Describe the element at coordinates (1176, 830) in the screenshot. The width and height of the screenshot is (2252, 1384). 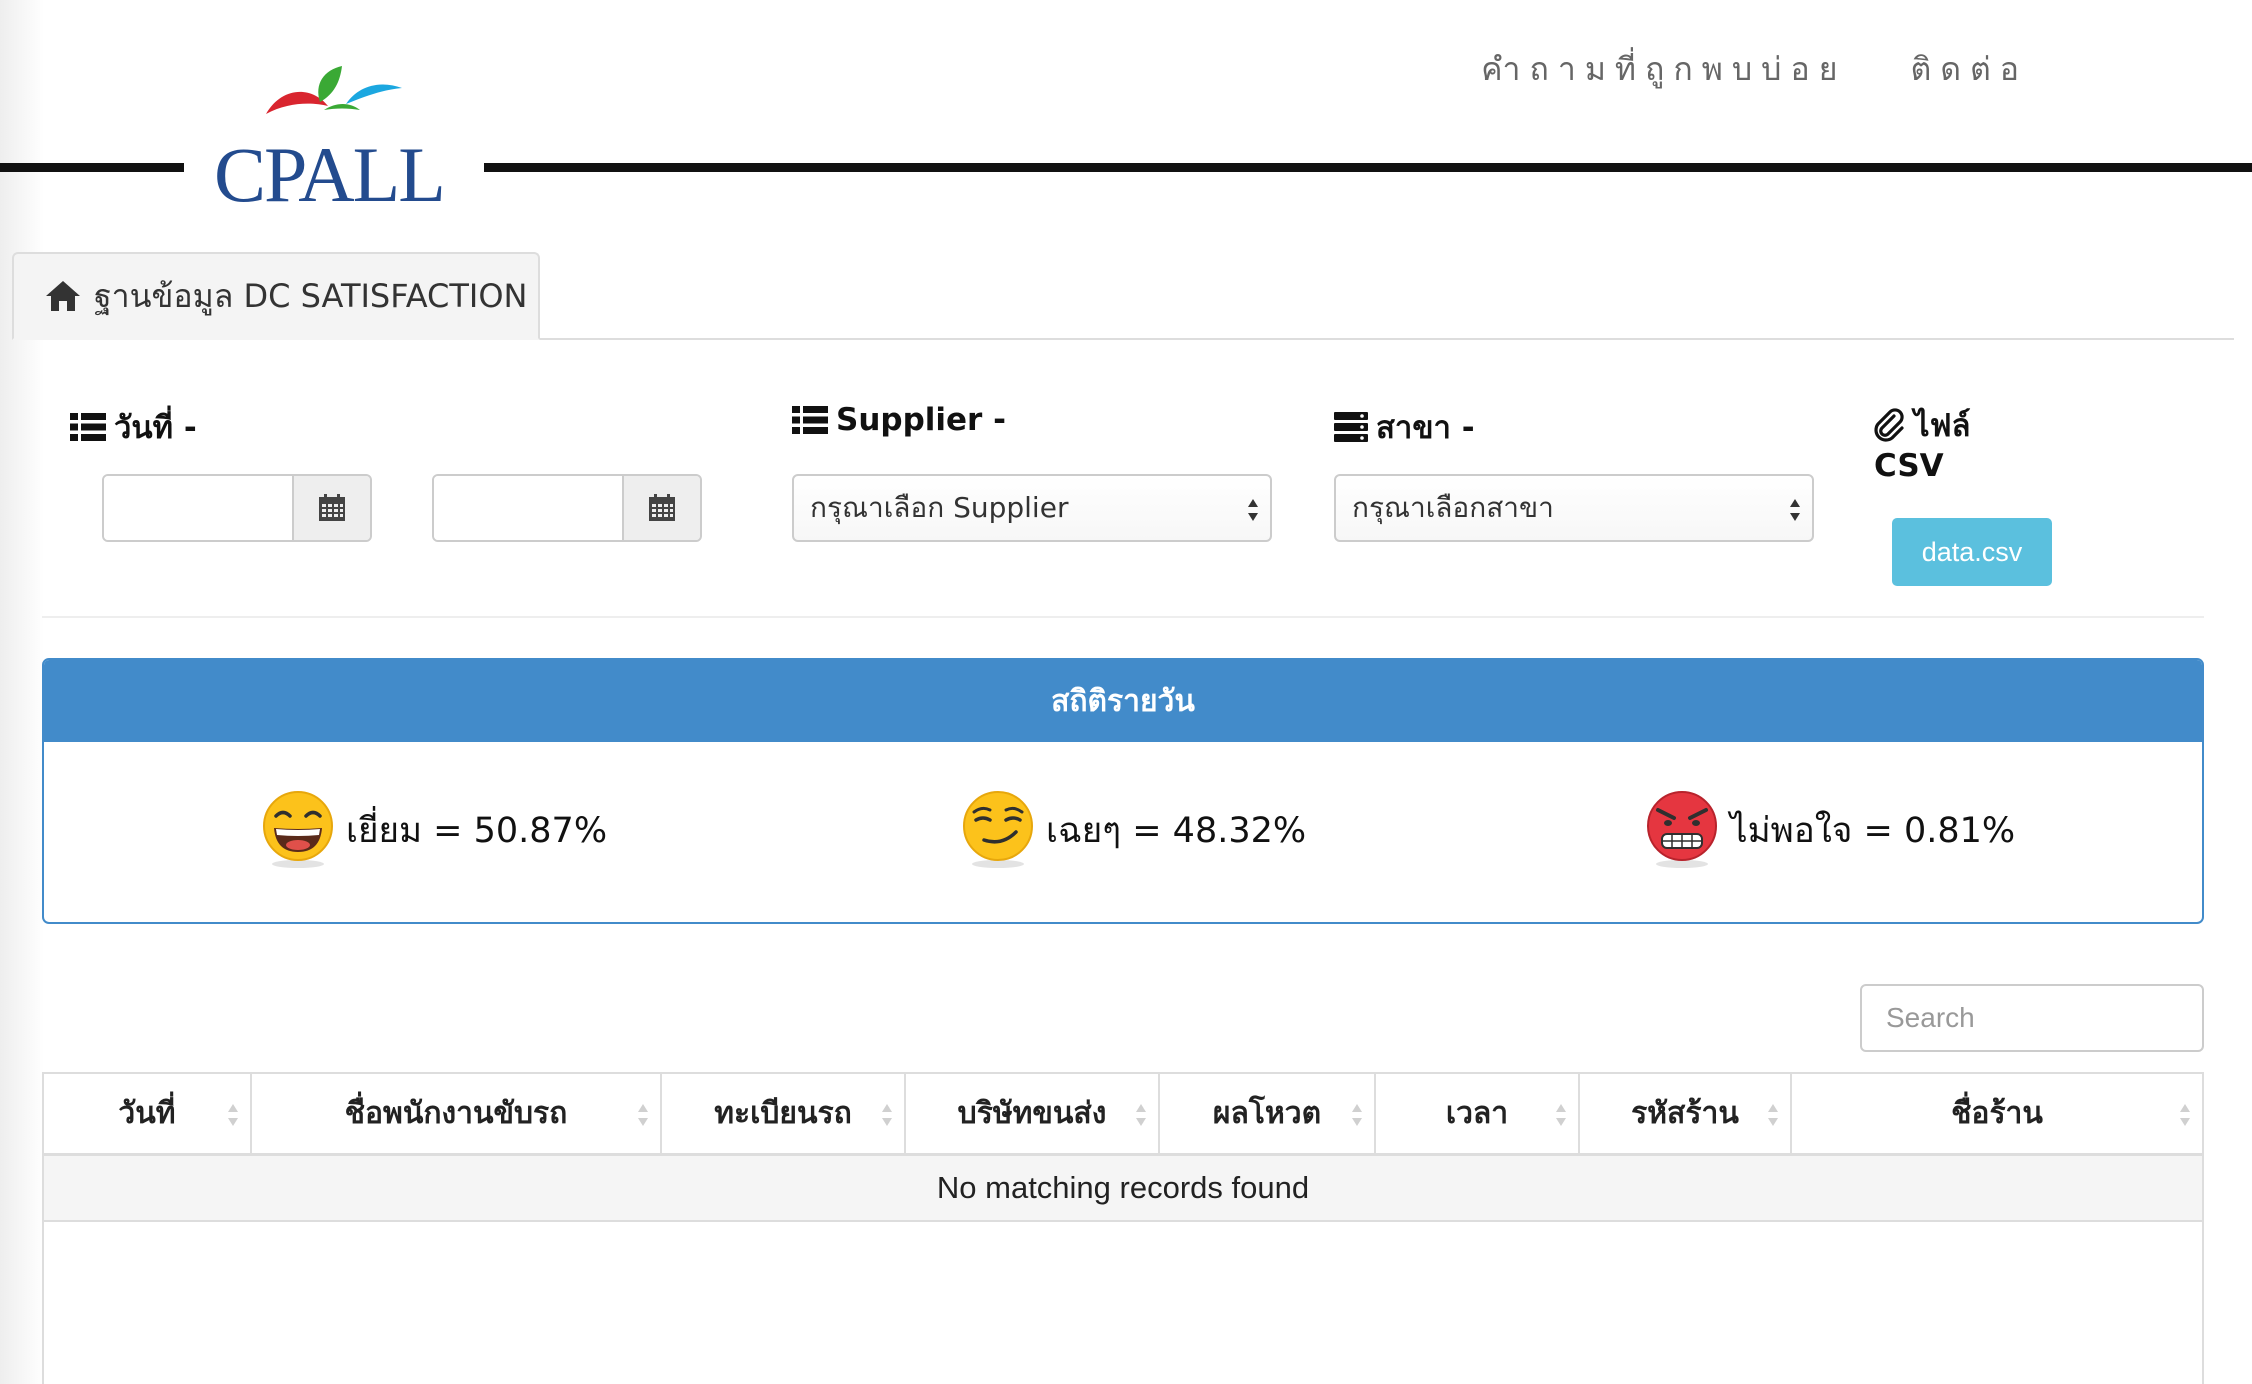
I see `stat-neutral-text: เฉยๆ = 48.32%` at that location.